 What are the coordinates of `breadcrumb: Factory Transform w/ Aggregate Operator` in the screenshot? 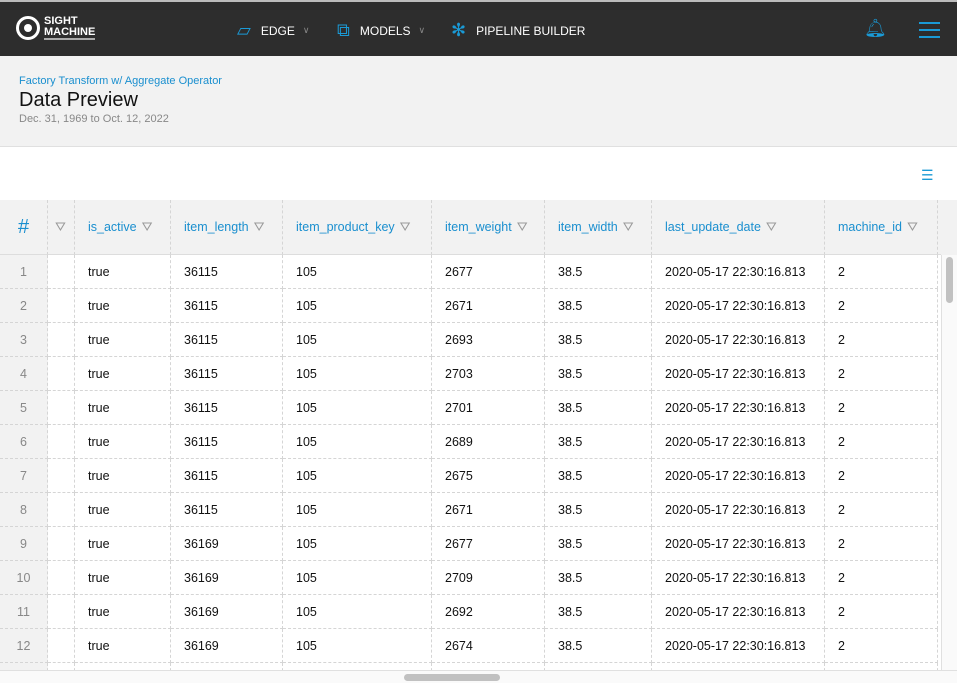 It's located at (120, 81).